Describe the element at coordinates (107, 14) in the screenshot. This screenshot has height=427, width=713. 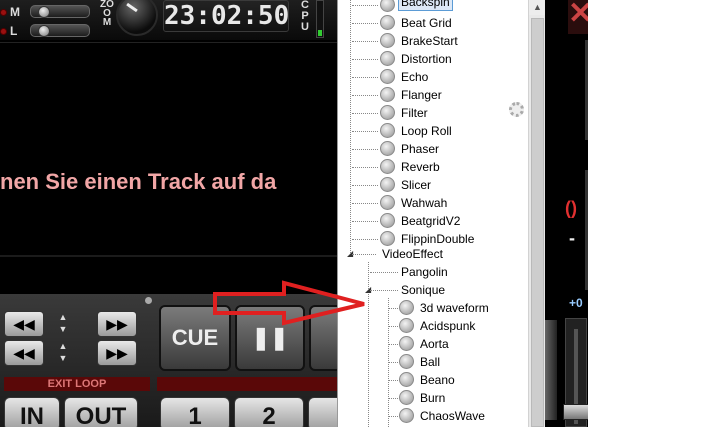
I see `zoom-label: ZOOM` at that location.